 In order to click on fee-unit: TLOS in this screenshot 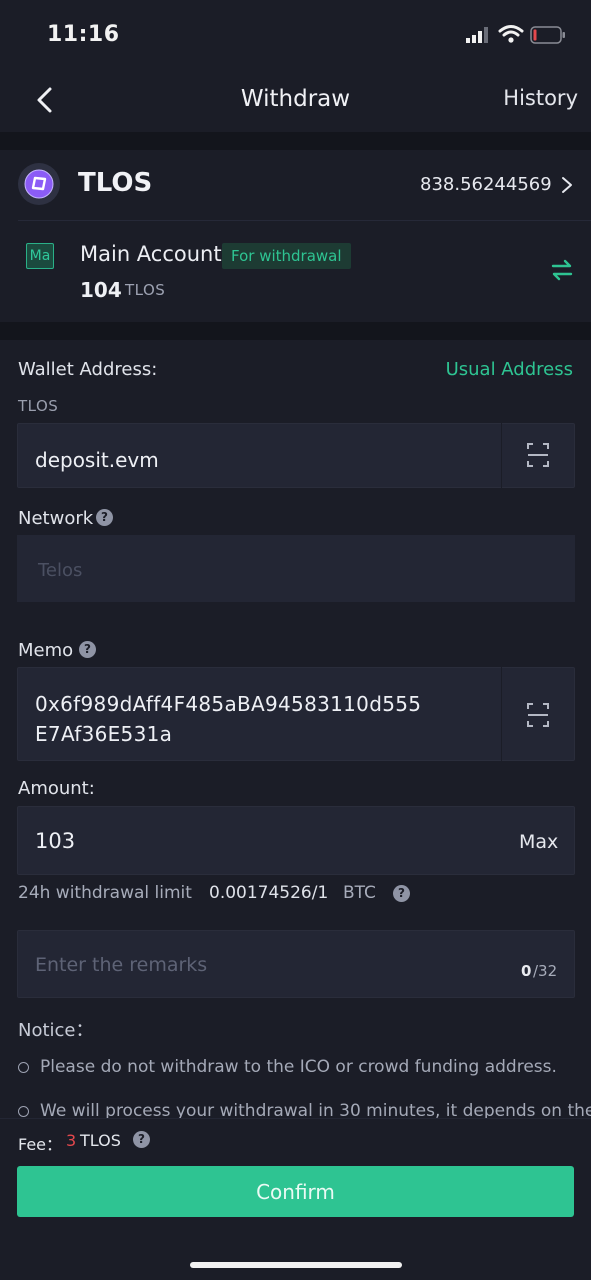, I will do `click(100, 1140)`.